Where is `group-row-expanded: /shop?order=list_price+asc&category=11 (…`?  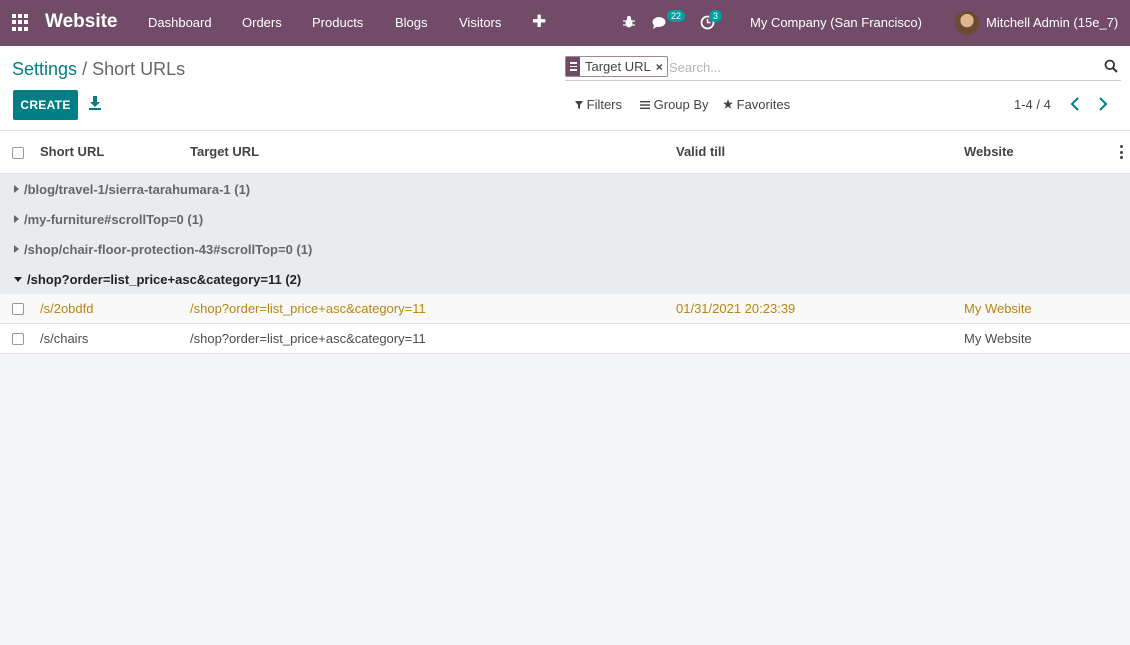
group-row-expanded: /shop?order=list_price+asc&category=11 (… is located at coordinates (565, 279).